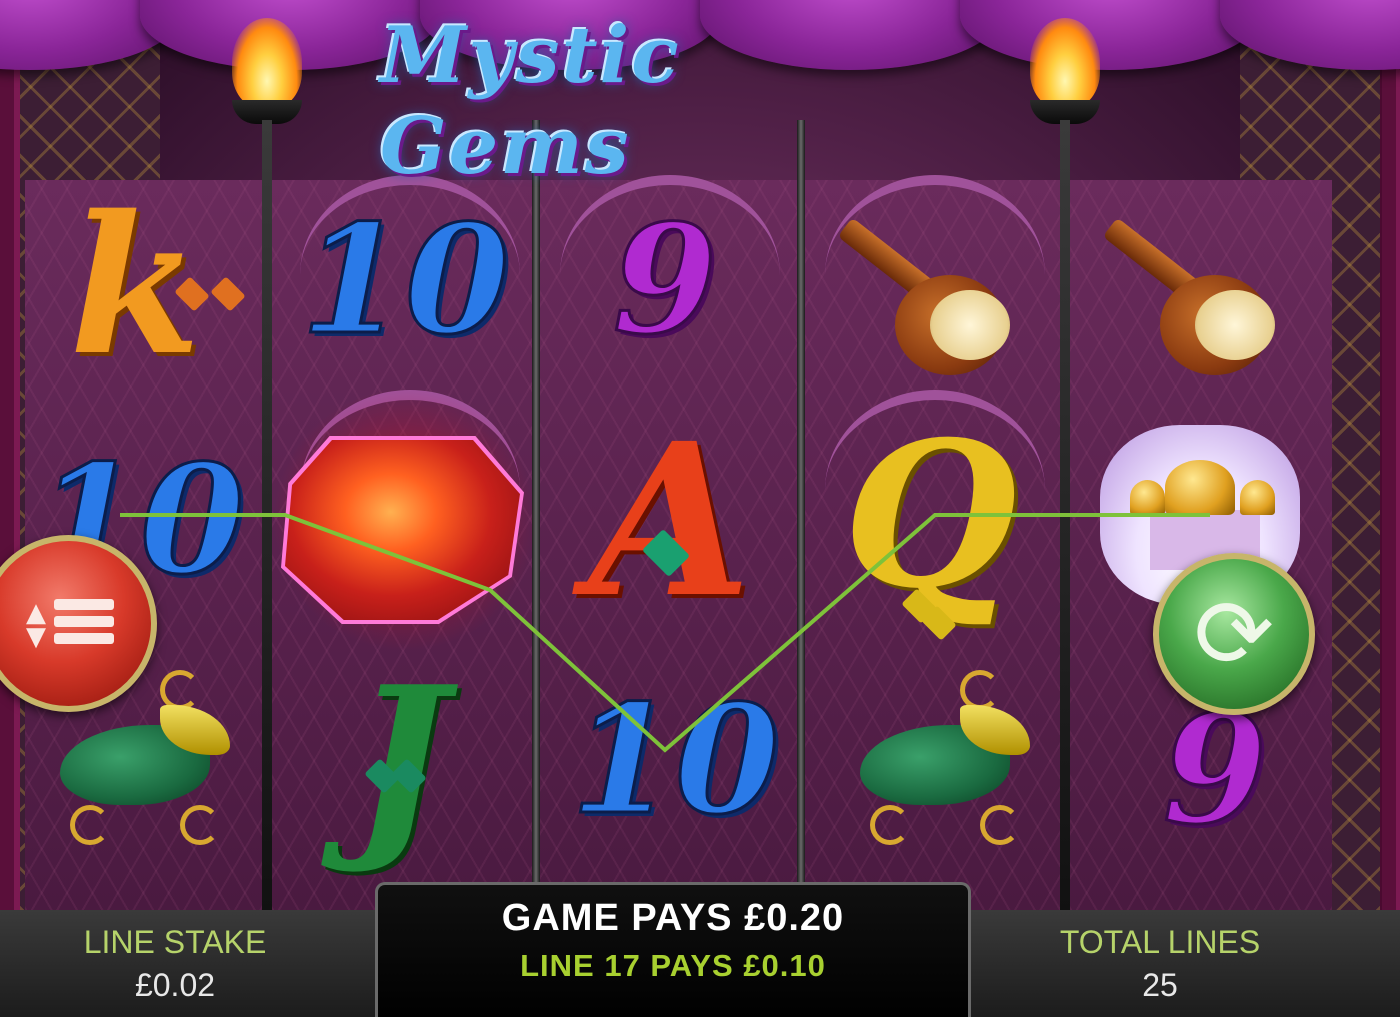  I want to click on win-panel: GAME PAYS £0.20 LINE 17 PAYS £0.10, so click(673, 949).